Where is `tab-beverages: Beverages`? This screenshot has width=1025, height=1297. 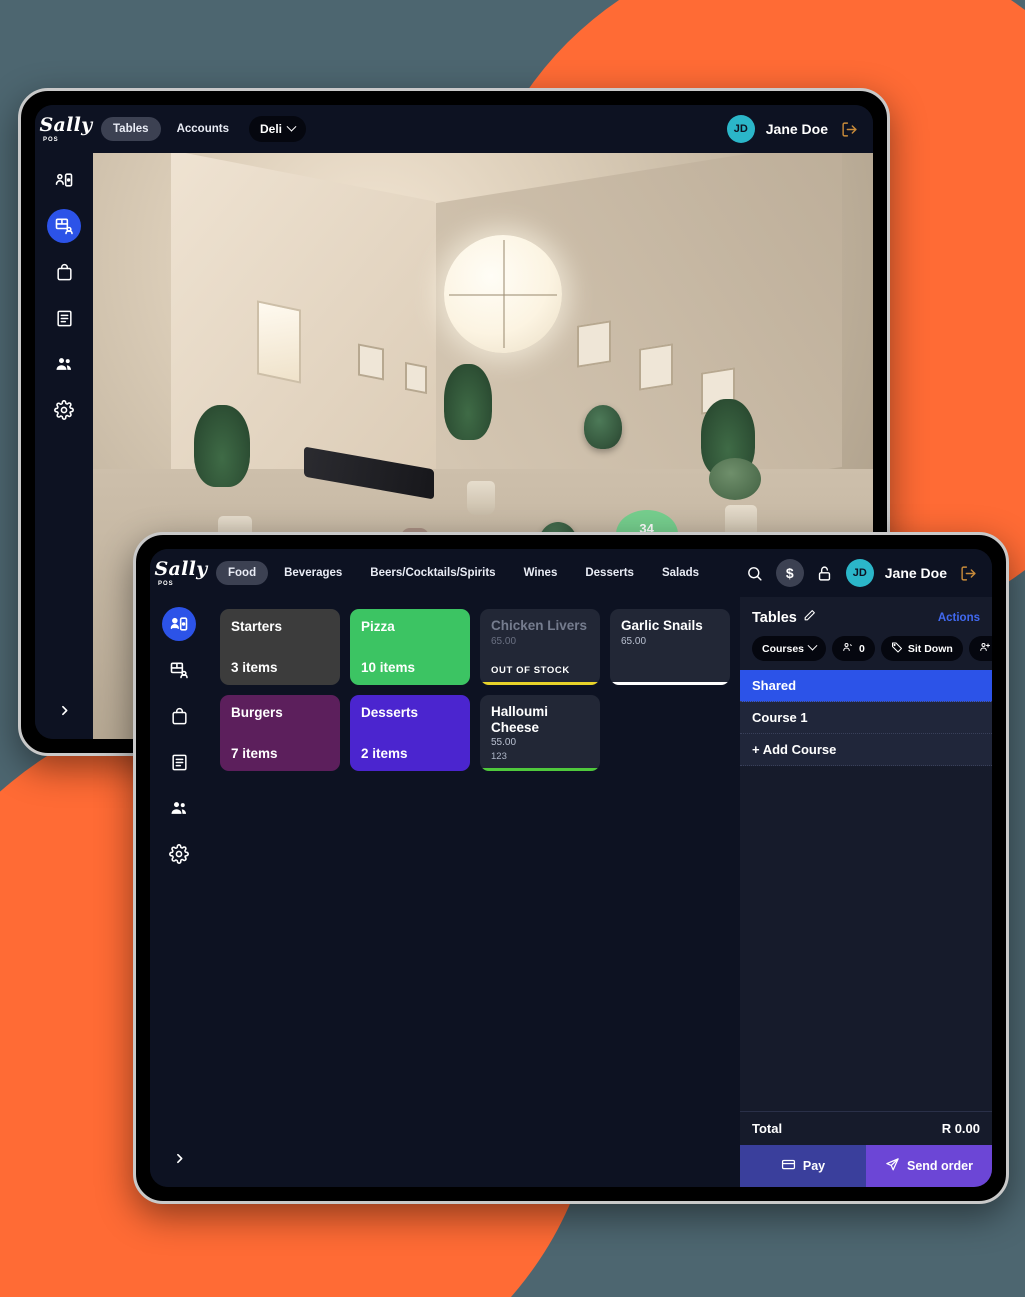
tab-beverages: Beverages is located at coordinates (313, 573).